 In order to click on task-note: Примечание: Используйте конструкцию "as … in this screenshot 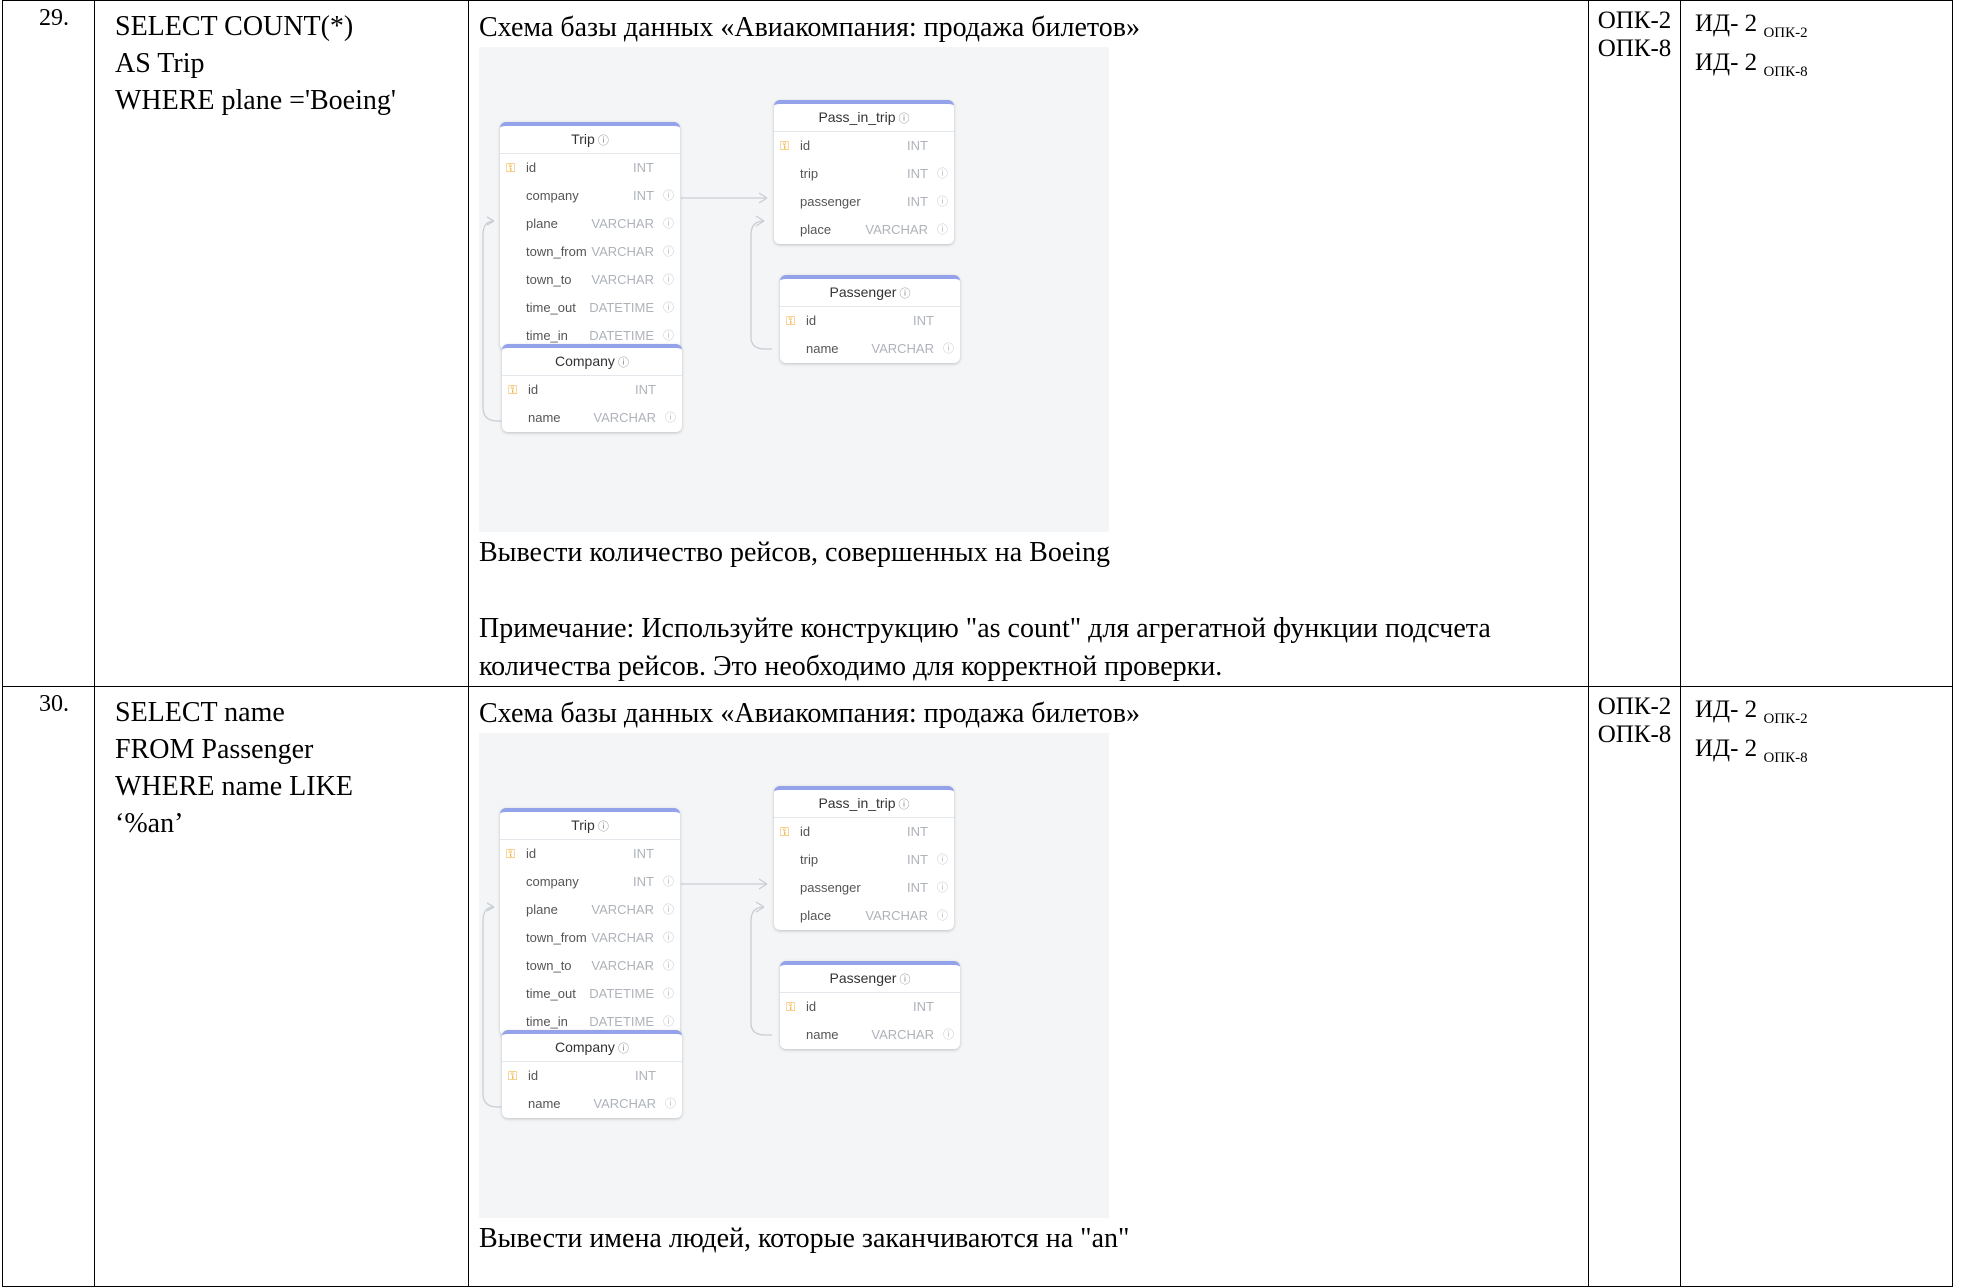, I will do `click(985, 647)`.